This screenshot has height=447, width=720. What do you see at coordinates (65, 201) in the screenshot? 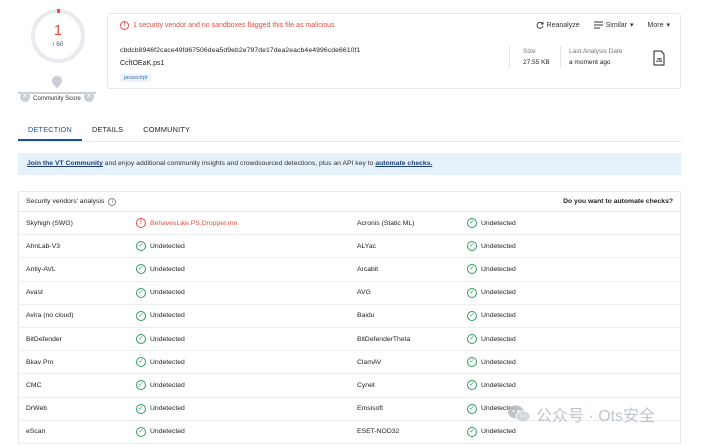
I see `vendors-title: Security vendors' analysis` at bounding box center [65, 201].